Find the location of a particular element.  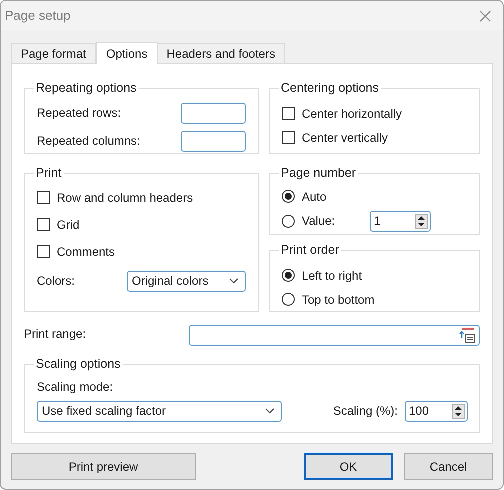

tab: Page format is located at coordinates (53, 53).